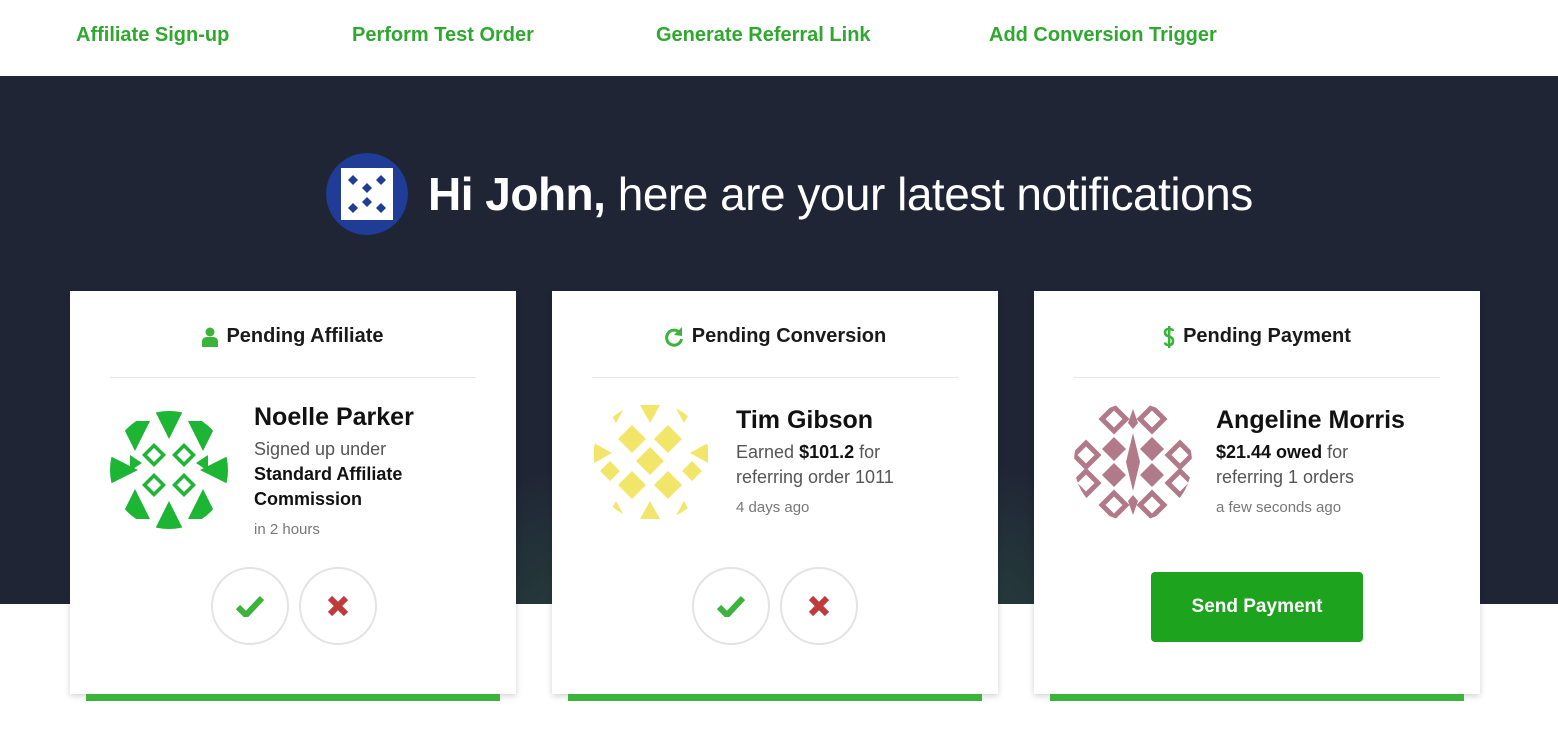 This screenshot has height=746, width=1558. Describe the element at coordinates (1310, 420) in the screenshot. I see `payee-name: Angeline Morris` at that location.